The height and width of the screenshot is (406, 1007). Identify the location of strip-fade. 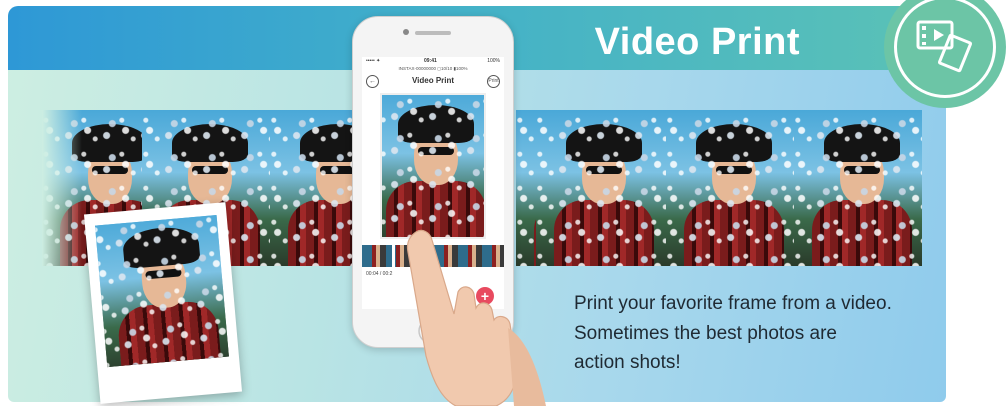
(62, 188).